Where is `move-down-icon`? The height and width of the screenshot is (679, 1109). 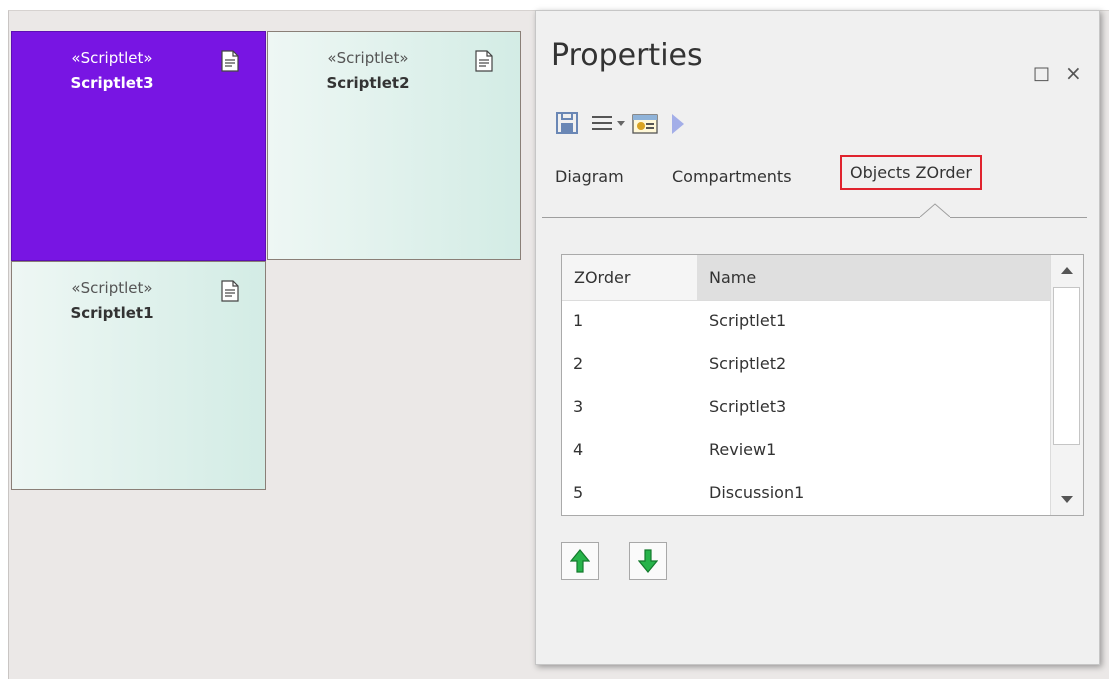
move-down-icon is located at coordinates (648, 561).